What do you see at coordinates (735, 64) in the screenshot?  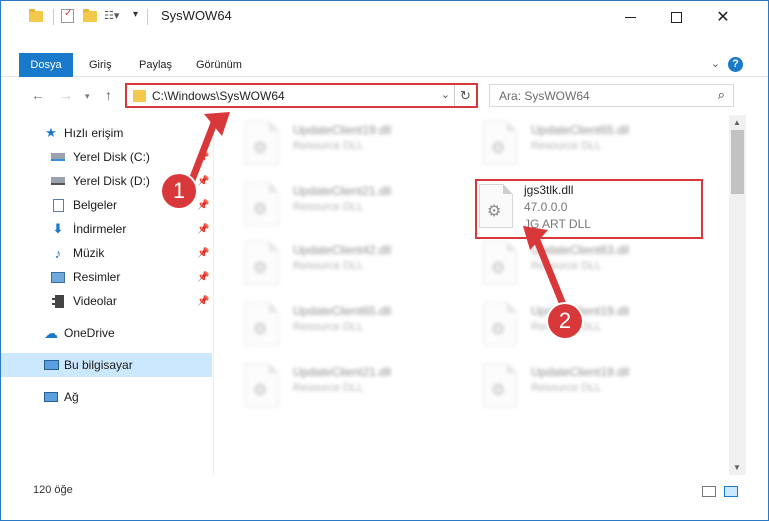 I see `help-icon: ?` at bounding box center [735, 64].